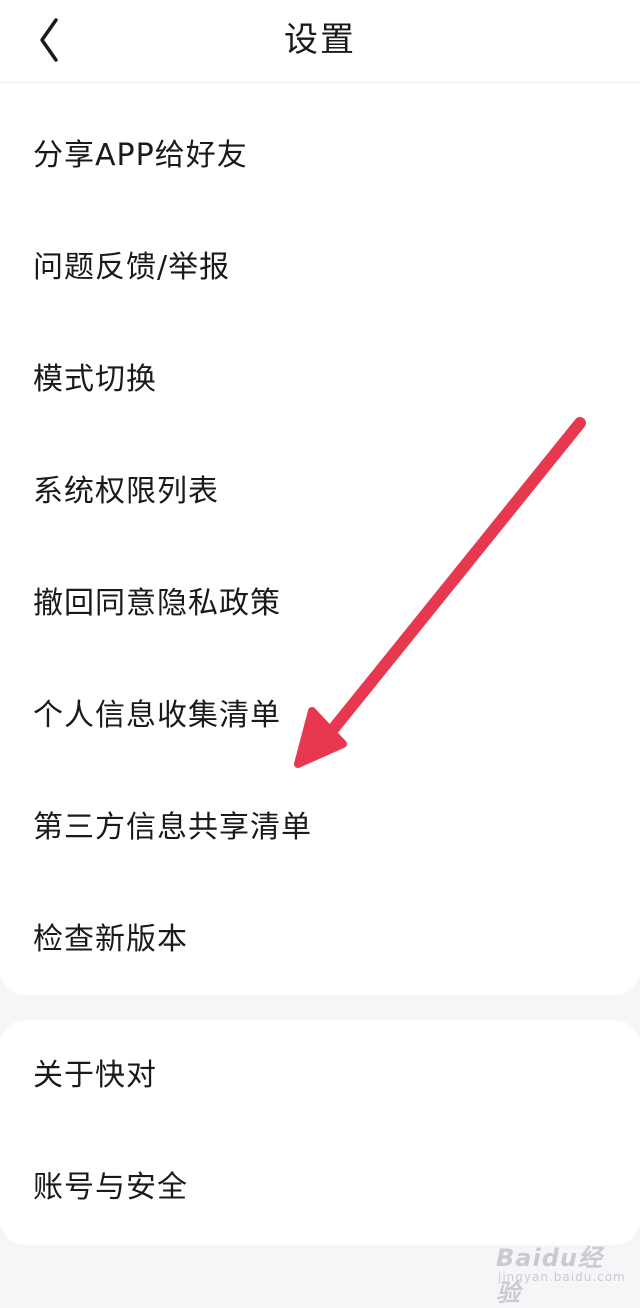 The height and width of the screenshot is (1308, 640). I want to click on settings-item-label: 分享APP给好友, so click(140, 155).